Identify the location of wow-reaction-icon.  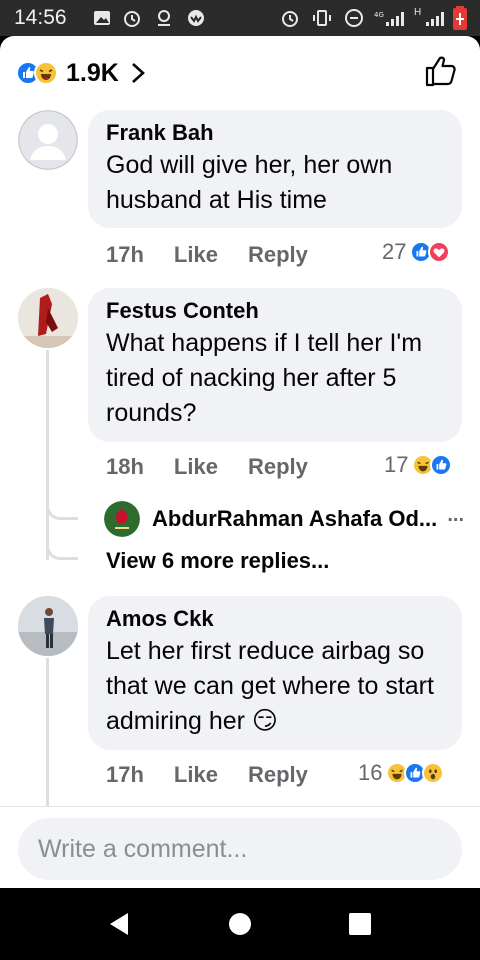
(433, 773).